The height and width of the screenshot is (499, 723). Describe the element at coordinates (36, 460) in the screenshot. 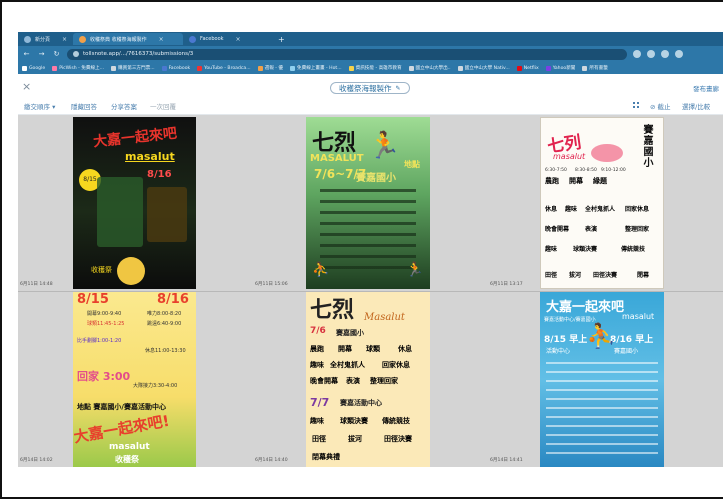

I see `timestamp: 6月14日 14:02` at that location.